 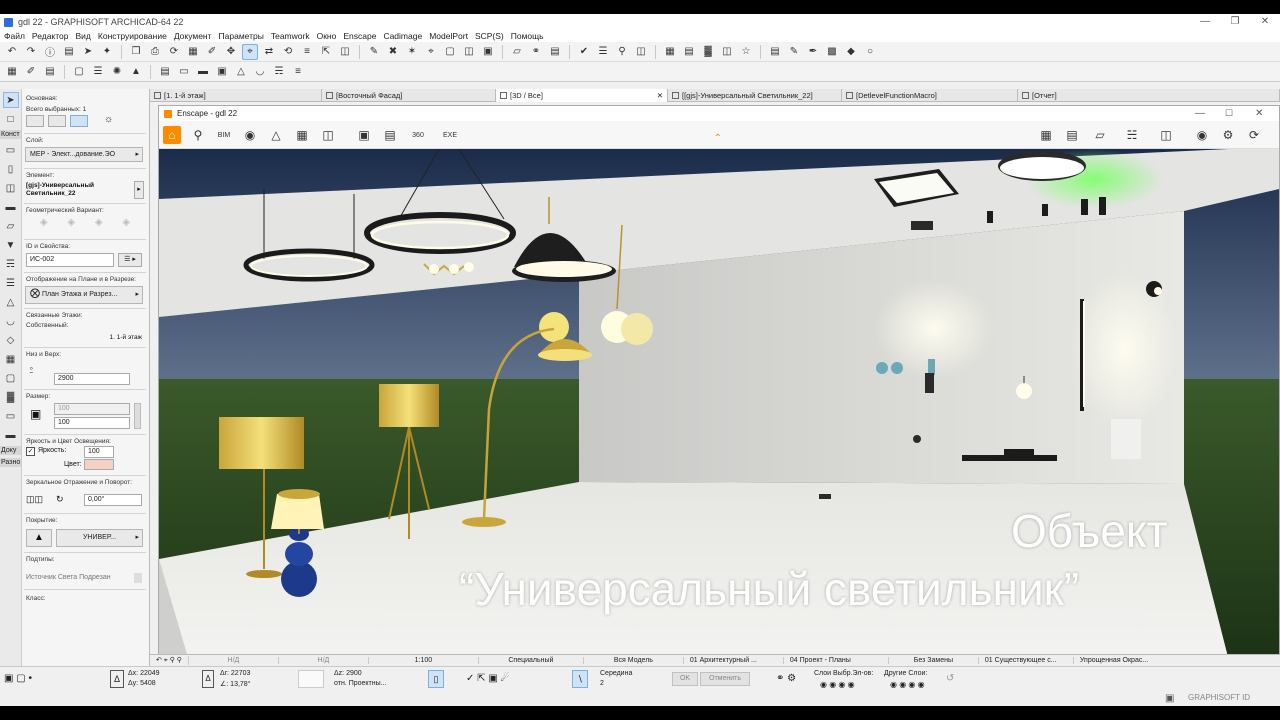 What do you see at coordinates (11, 207) in the screenshot?
I see `object-tool-icon: ▬` at bounding box center [11, 207].